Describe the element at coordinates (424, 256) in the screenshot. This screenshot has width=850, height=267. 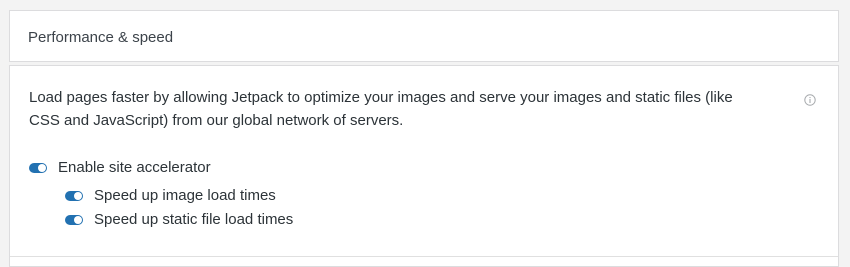
I see `divider` at that location.